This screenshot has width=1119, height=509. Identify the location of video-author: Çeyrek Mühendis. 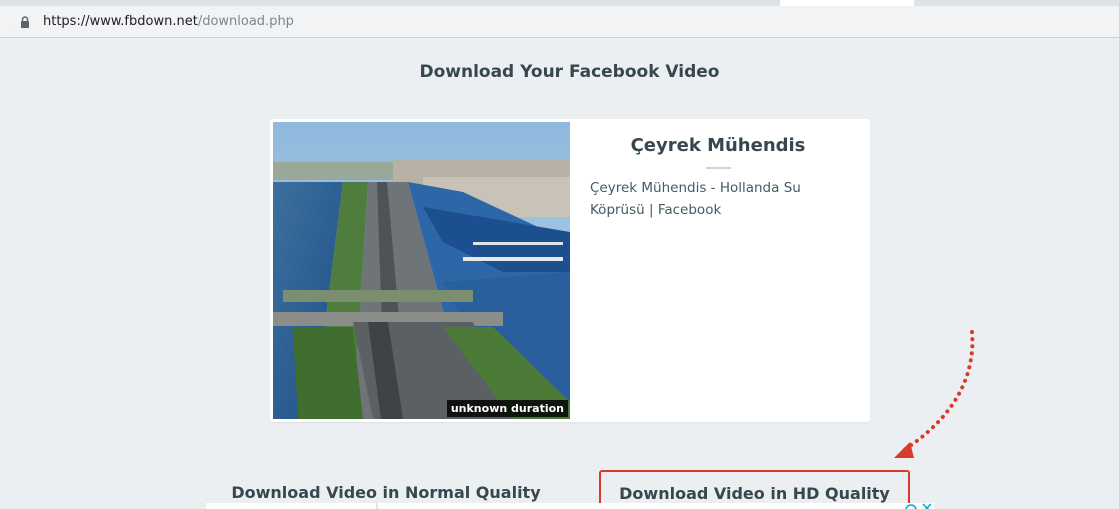
(718, 145).